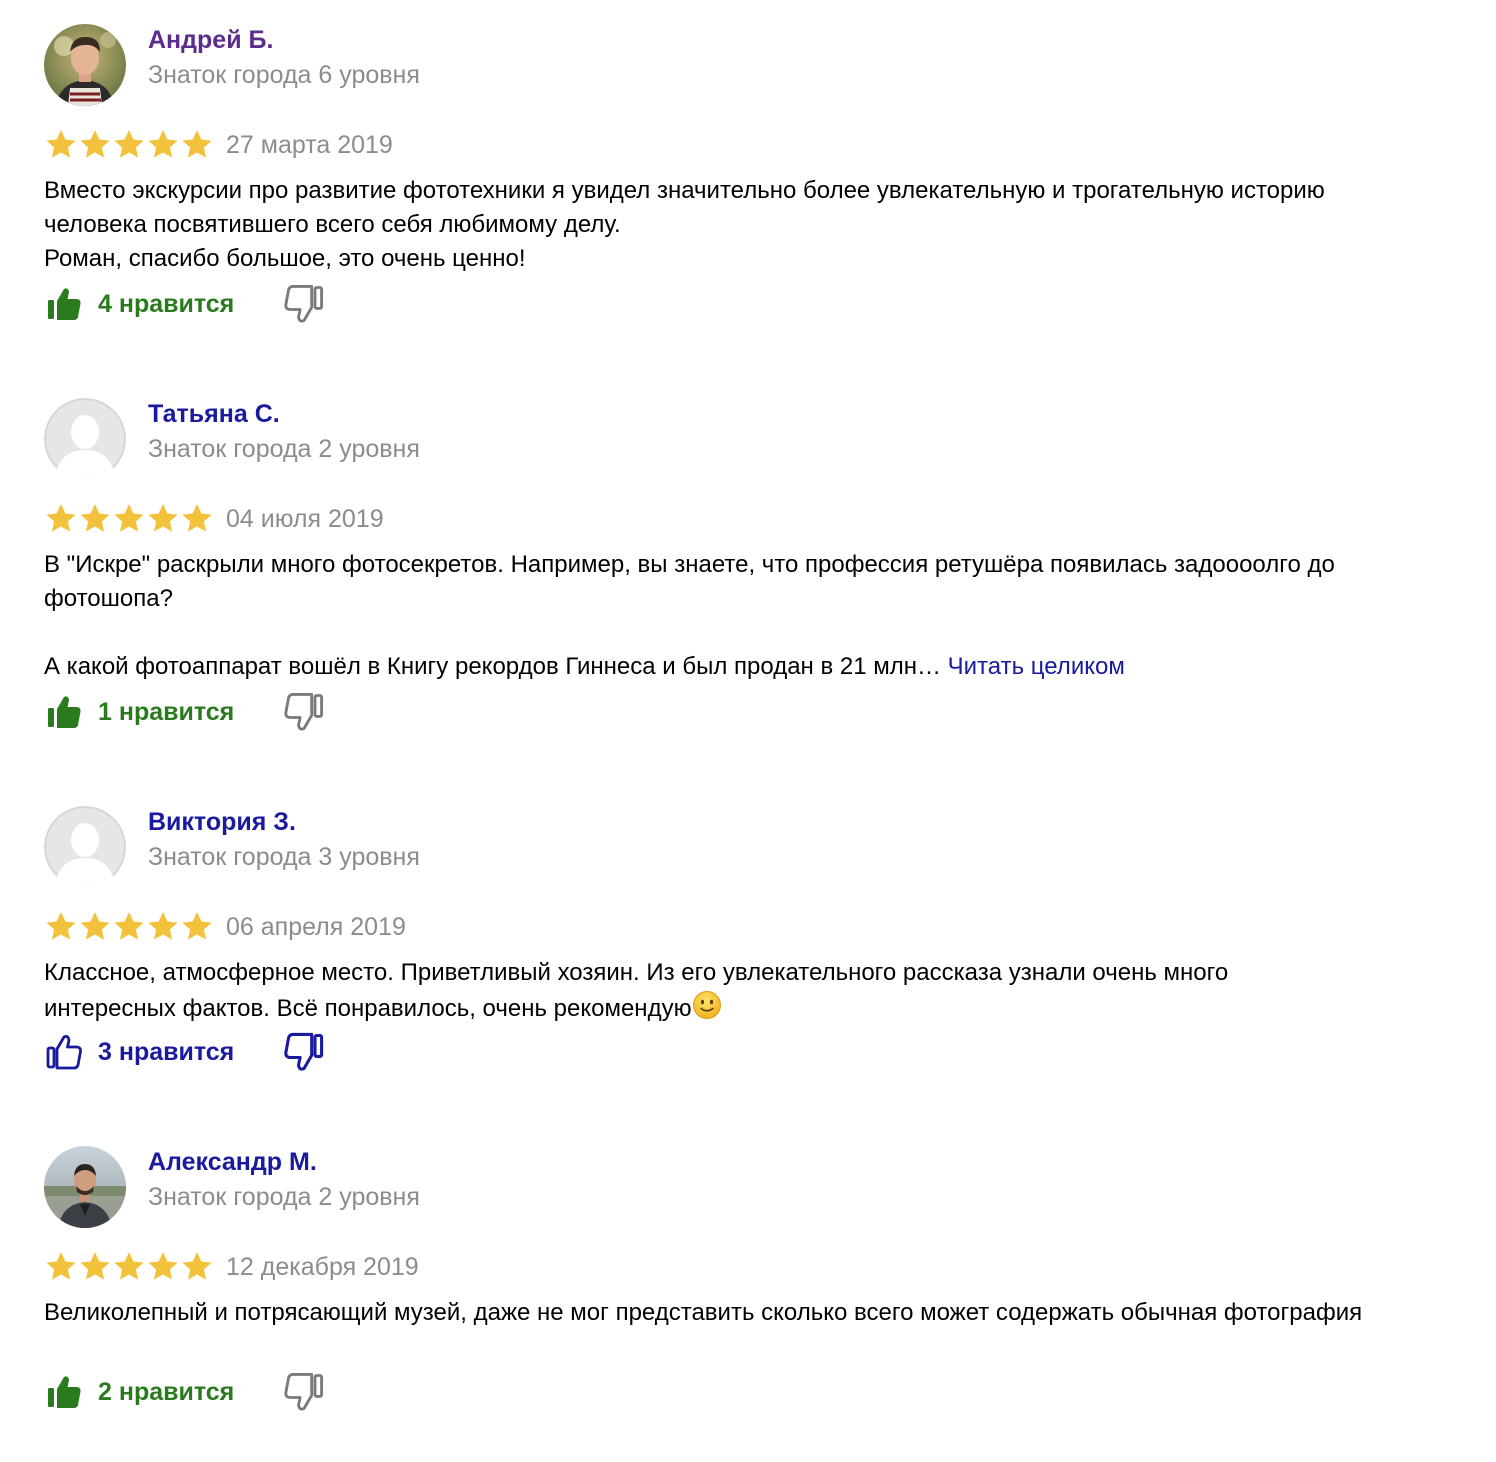 The height and width of the screenshot is (1462, 1496). I want to click on like-button: 4 нравится, so click(139, 304).